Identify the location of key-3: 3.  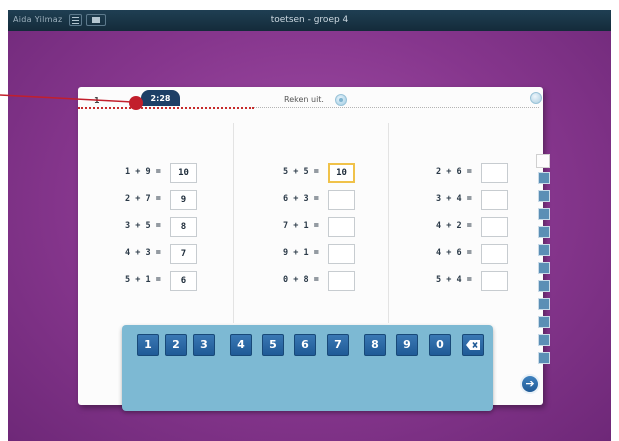
(204, 345).